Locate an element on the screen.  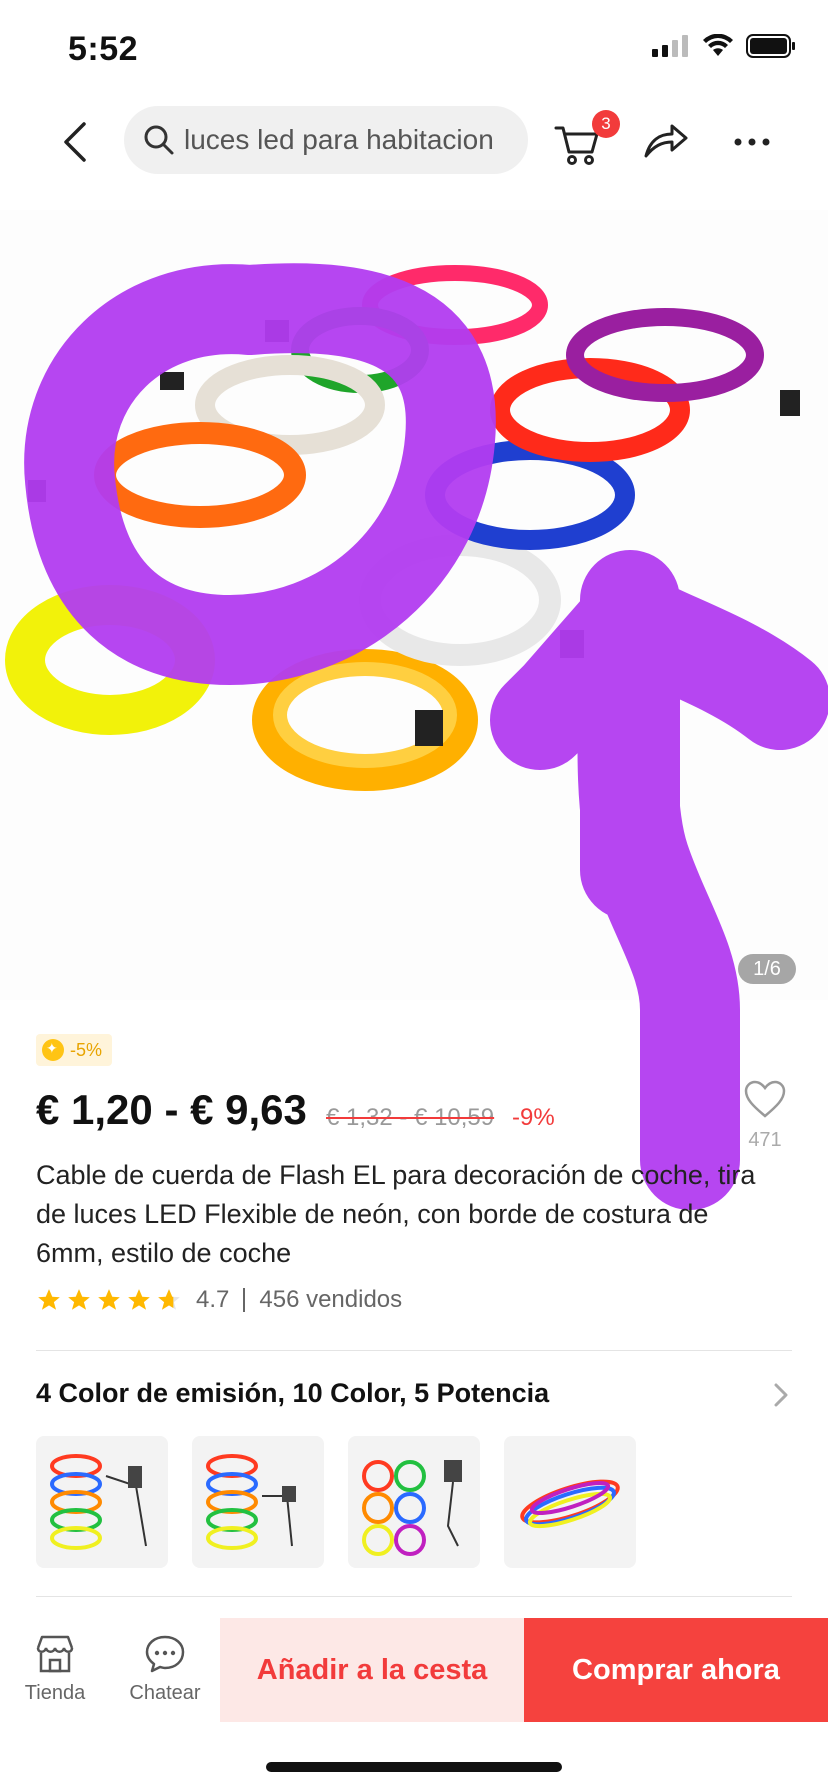
back-icon is located at coordinates (76, 142).